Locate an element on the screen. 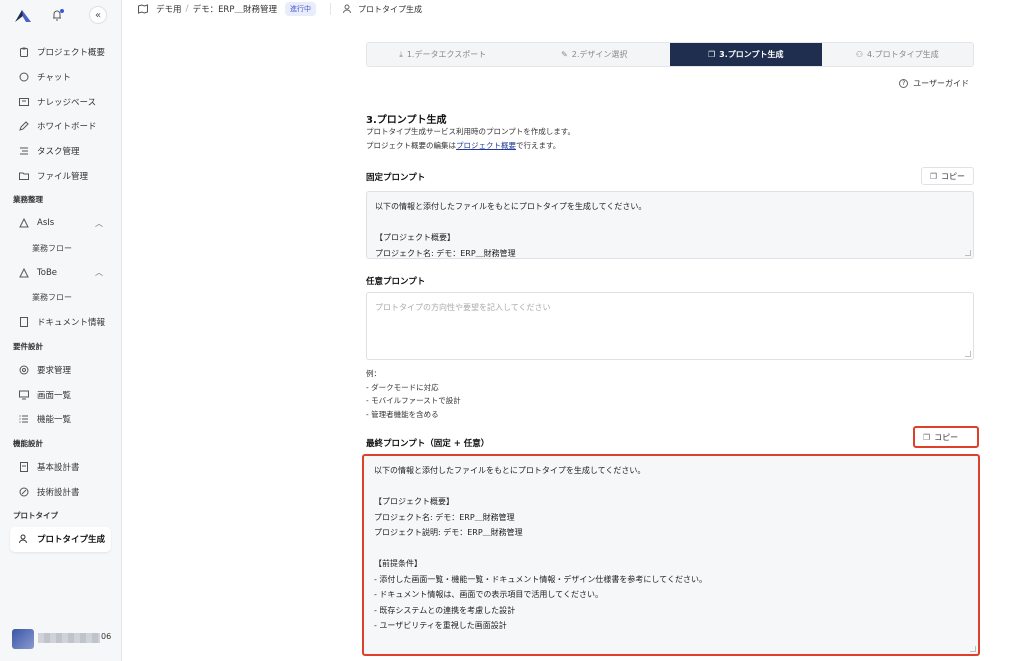 The height and width of the screenshot is (661, 1024). sidebar-item-tasks: タスク管理 is located at coordinates (60, 151).